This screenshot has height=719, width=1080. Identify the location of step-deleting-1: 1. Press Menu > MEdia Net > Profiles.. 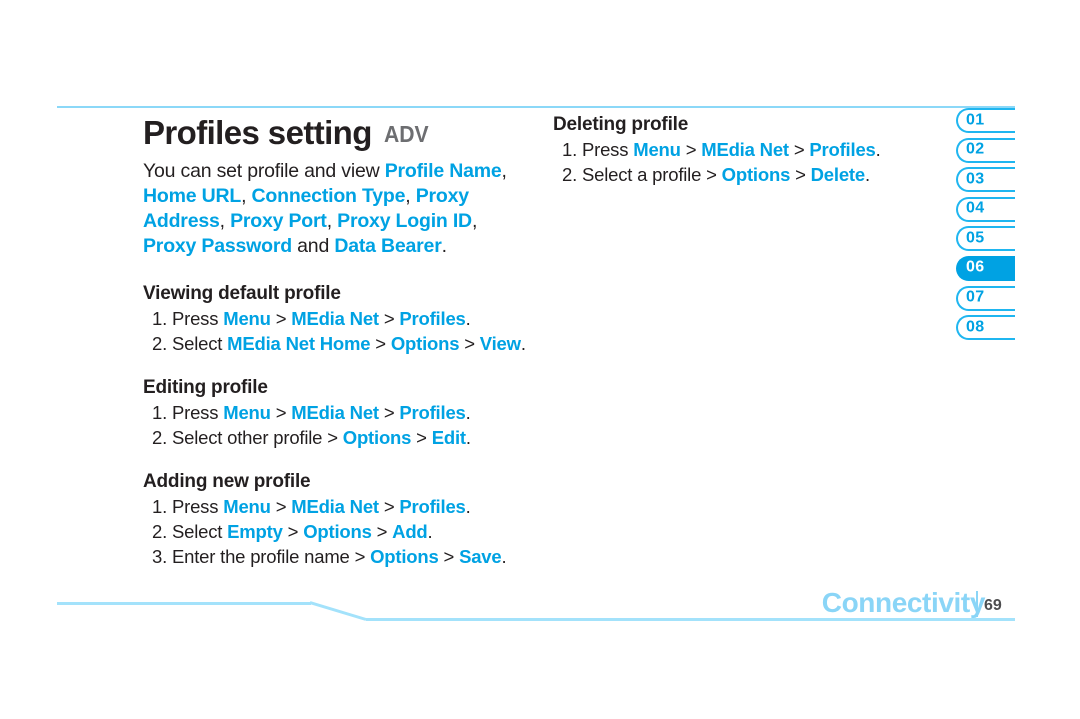
(721, 149).